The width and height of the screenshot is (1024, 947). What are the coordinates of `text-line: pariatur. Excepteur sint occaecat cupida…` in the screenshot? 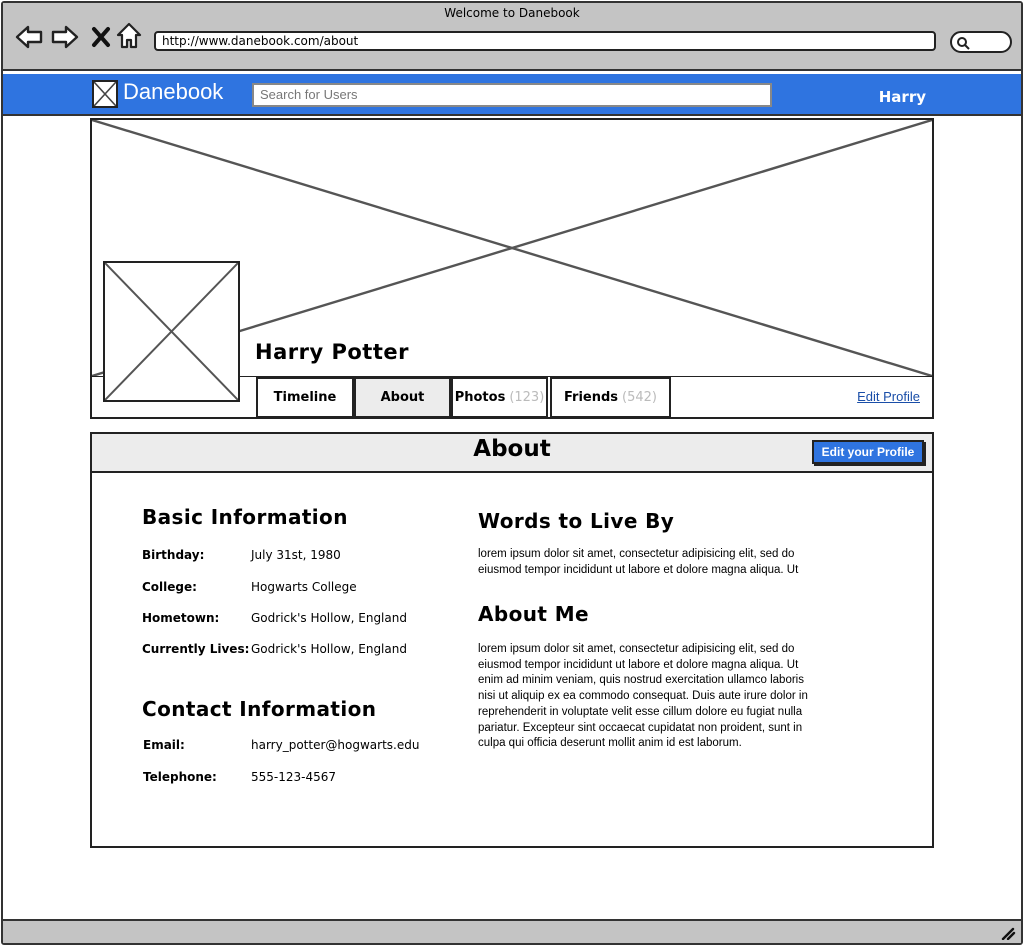 It's located at (640, 727).